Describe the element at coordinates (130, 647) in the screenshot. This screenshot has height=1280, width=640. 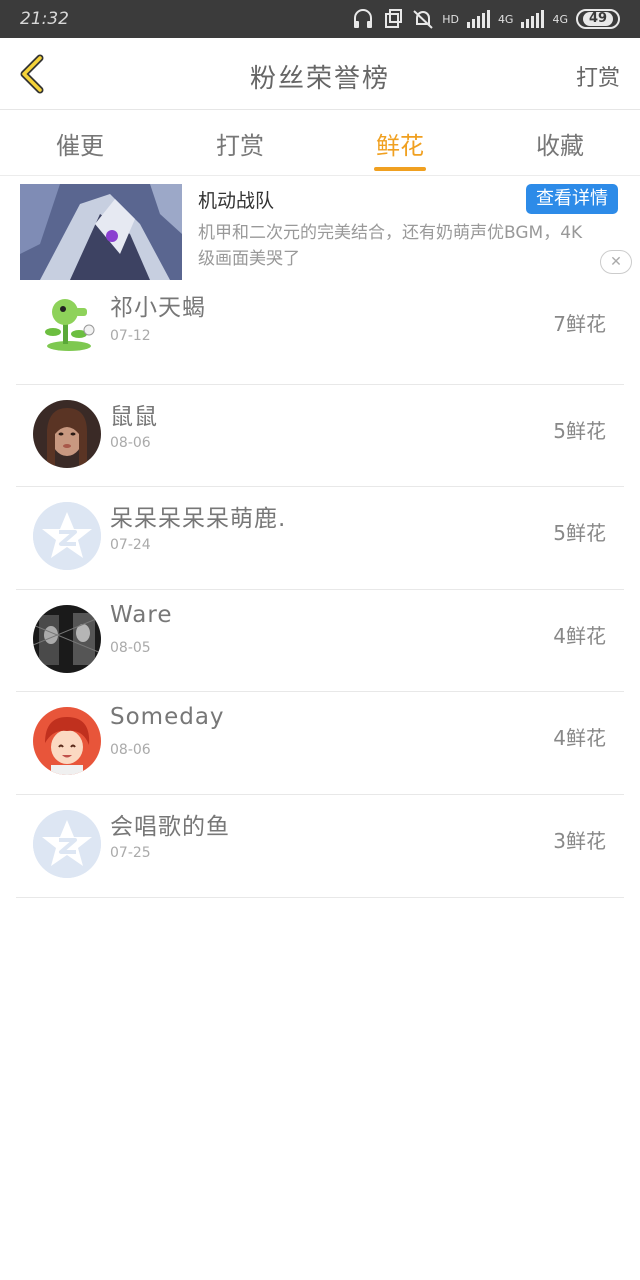
I see `date-label: 08-05` at that location.